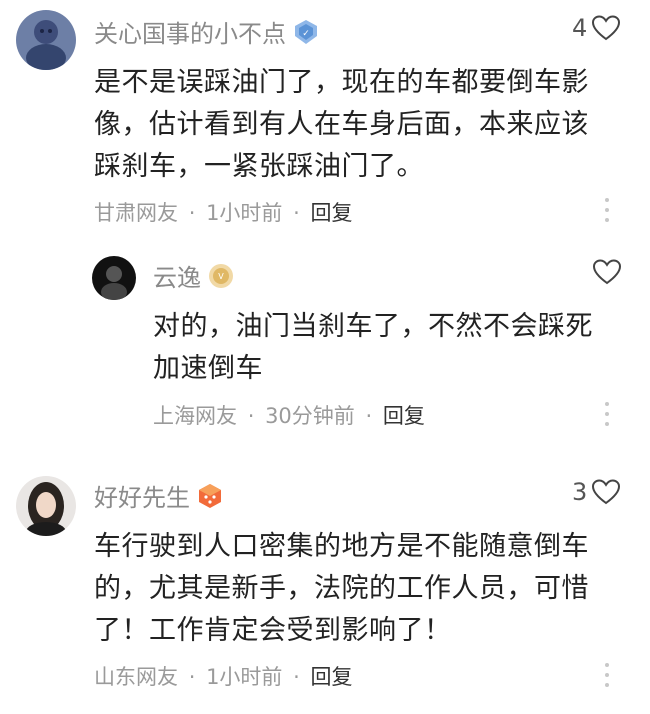 This screenshot has width=650, height=714. What do you see at coordinates (273, 630) in the screenshot?
I see `comment-line: 了！工作肯定会受到影响了！` at bounding box center [273, 630].